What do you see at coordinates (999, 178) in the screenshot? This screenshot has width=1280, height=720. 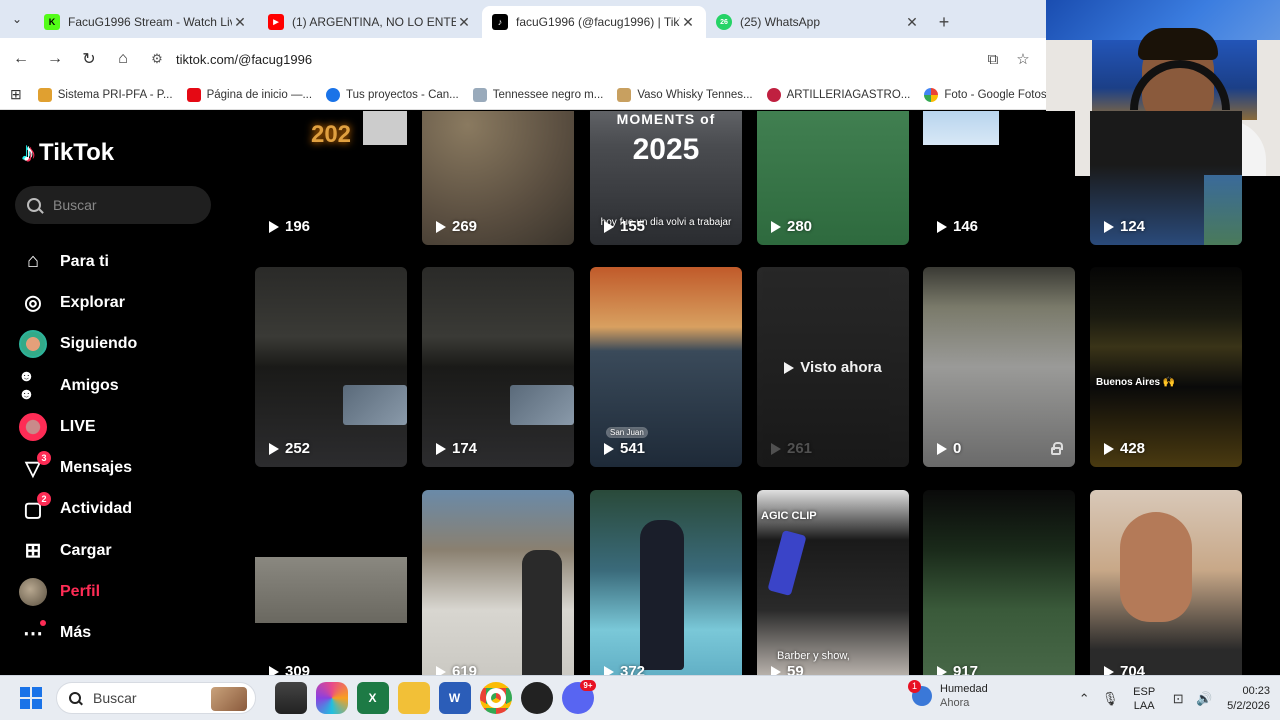 I see `video-card: 146` at bounding box center [999, 178].